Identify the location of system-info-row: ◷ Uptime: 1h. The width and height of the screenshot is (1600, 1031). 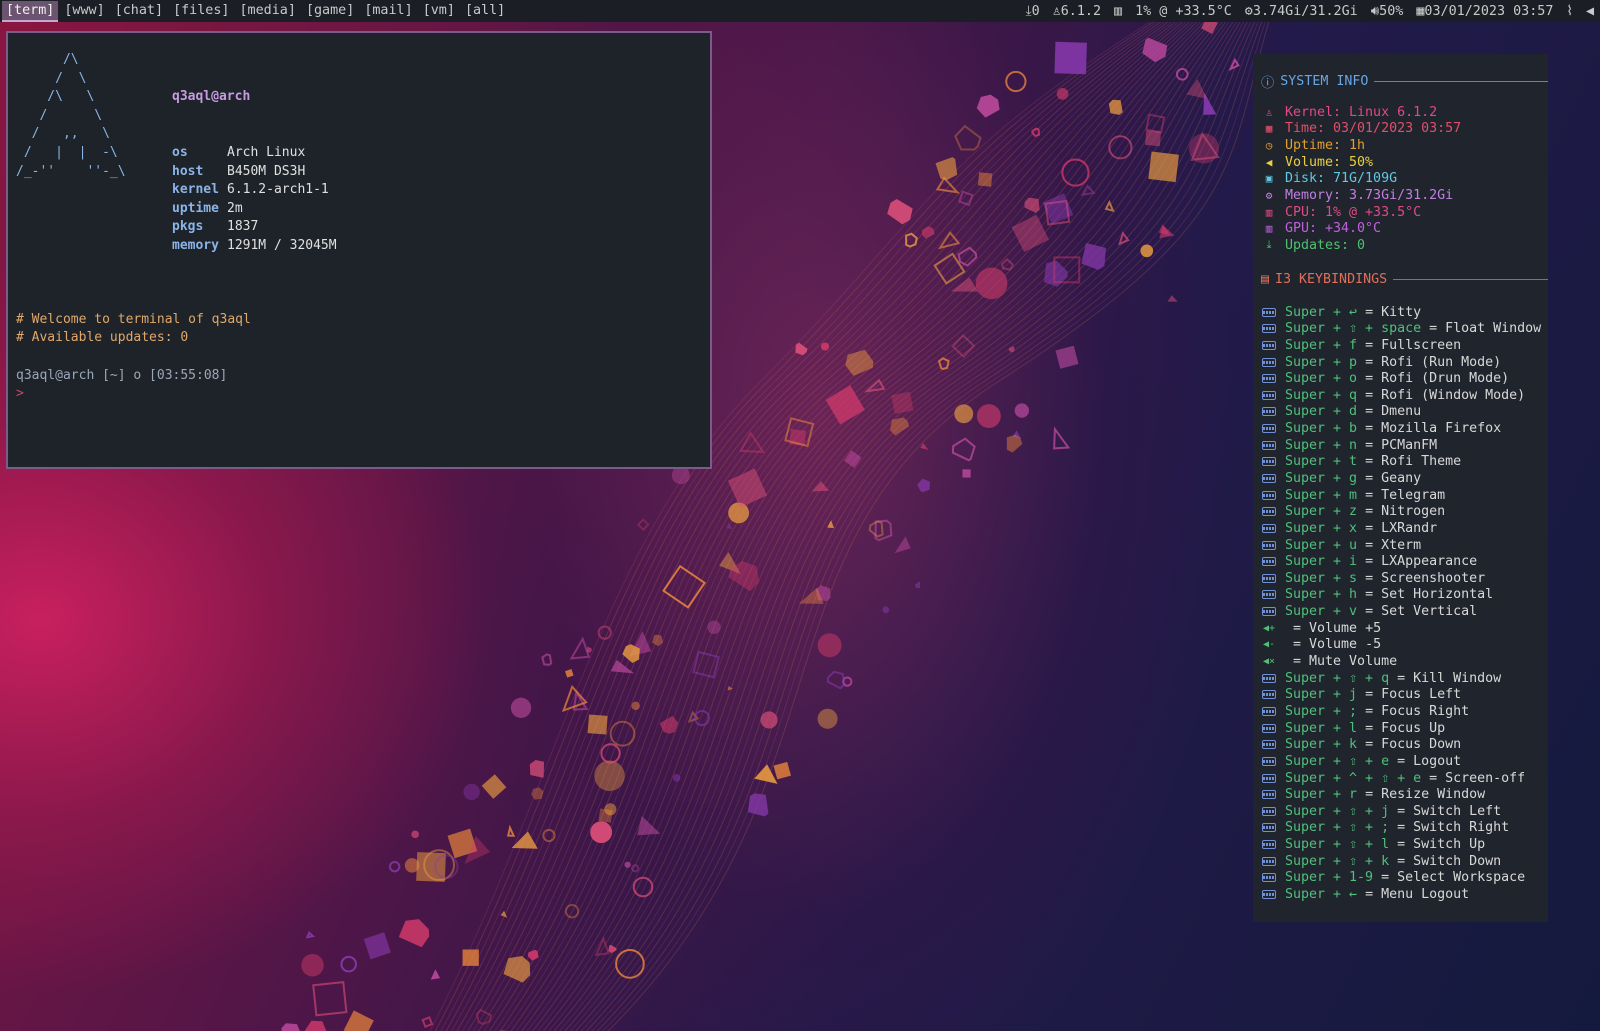
(1404, 145).